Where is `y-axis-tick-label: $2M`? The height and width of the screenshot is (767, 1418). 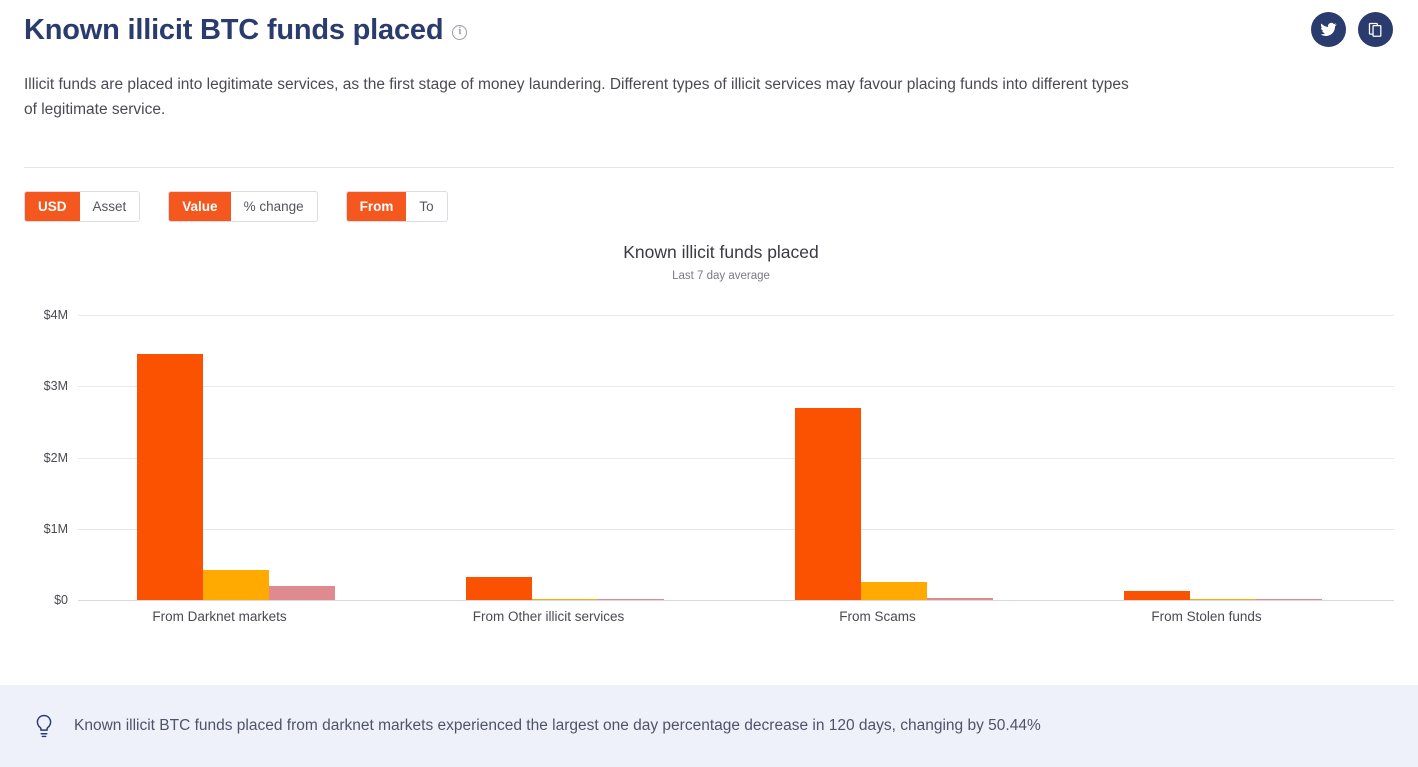
y-axis-tick-label: $2M is located at coordinates (55, 457).